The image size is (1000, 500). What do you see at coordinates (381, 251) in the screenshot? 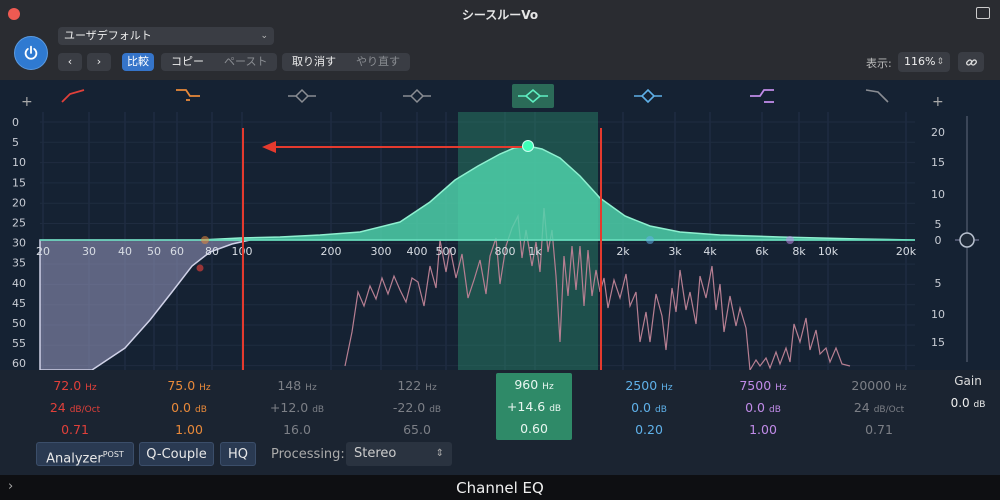
I see `freq-tick-label: 300` at bounding box center [381, 251].